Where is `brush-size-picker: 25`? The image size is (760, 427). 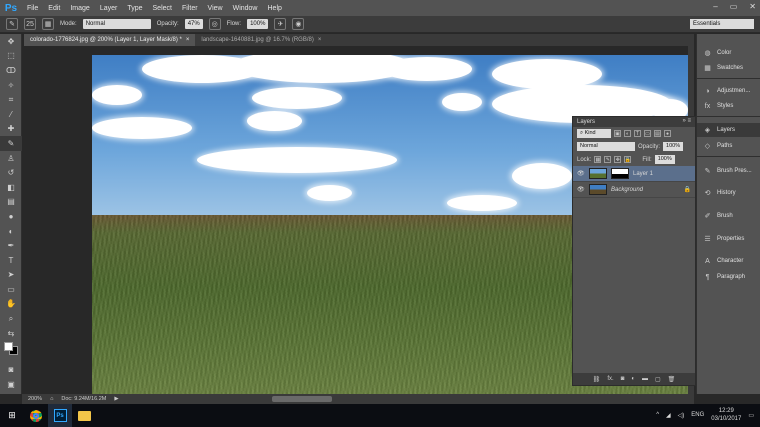
brush-size-picker: 25 is located at coordinates (30, 24).